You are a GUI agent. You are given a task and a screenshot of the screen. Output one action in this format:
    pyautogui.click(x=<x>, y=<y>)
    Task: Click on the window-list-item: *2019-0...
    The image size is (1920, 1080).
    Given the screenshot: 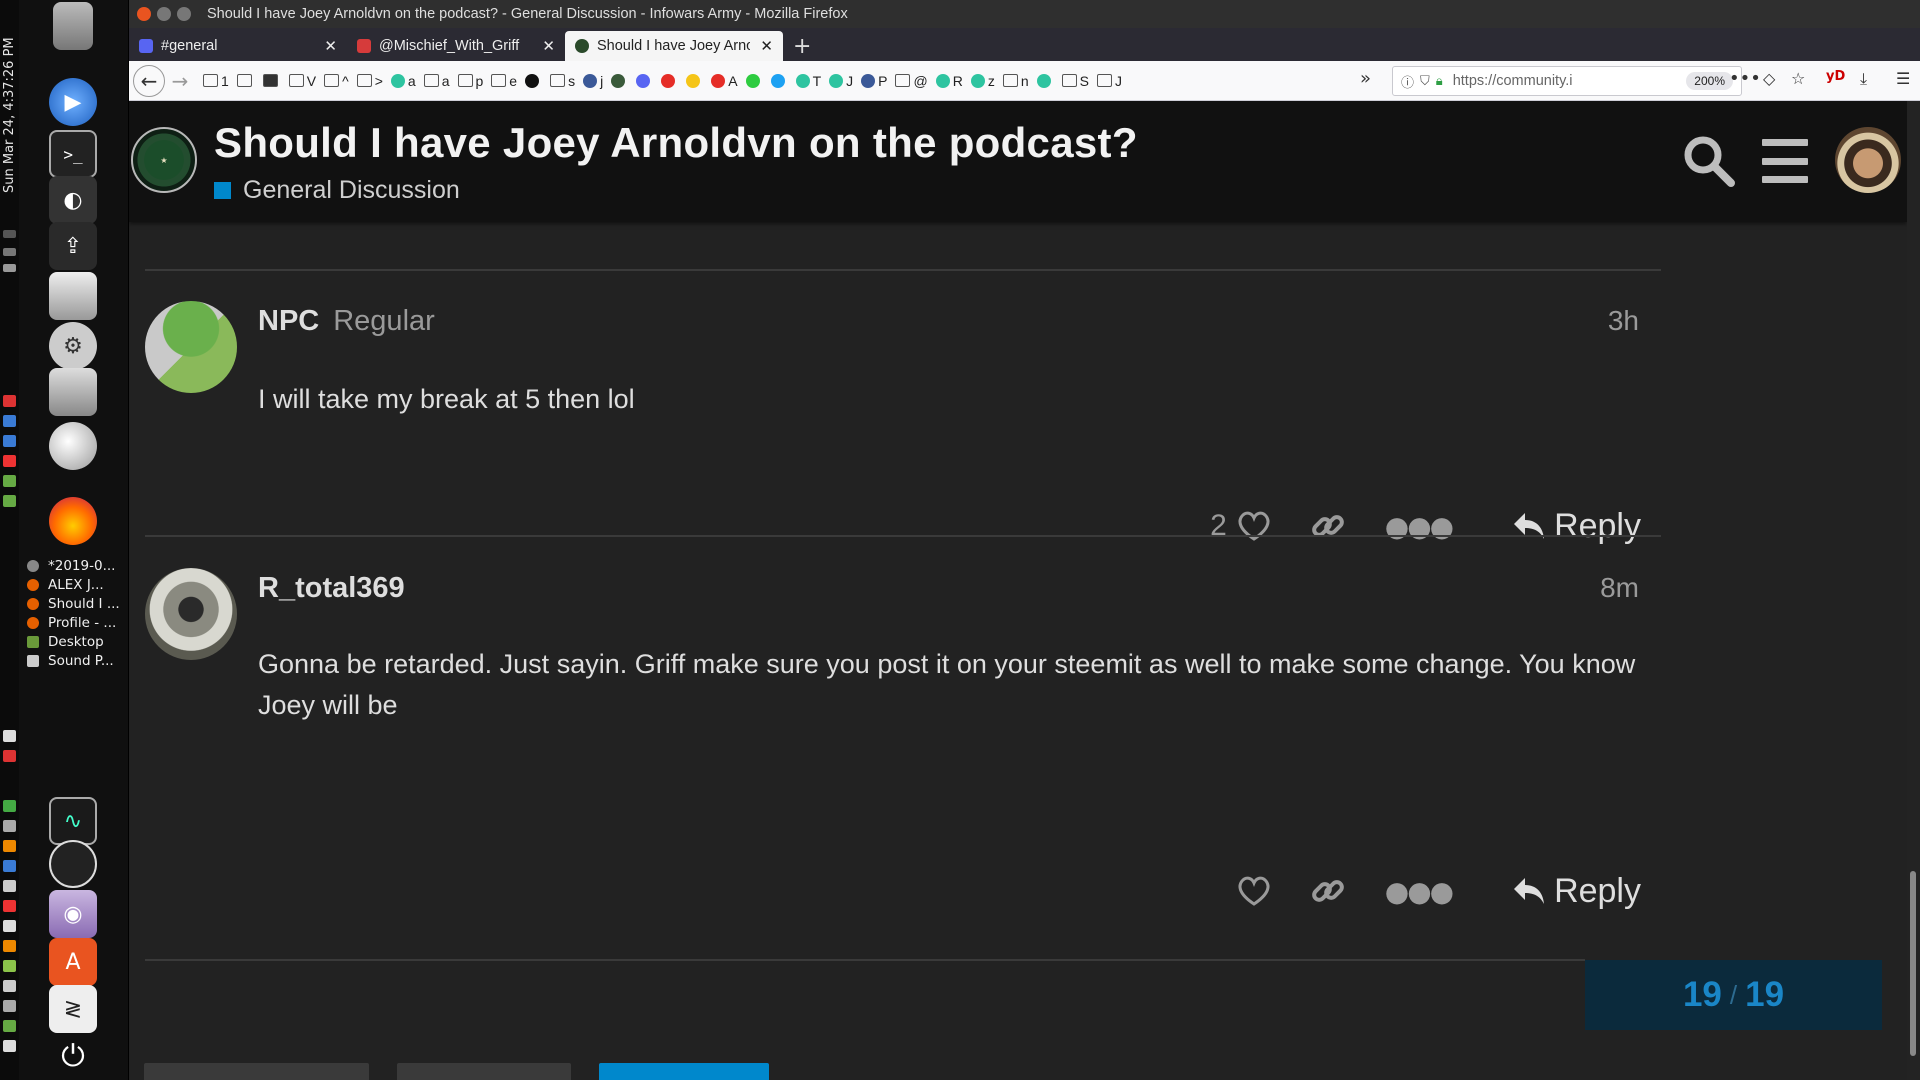 What is the action you would take?
    pyautogui.click(x=77, y=565)
    